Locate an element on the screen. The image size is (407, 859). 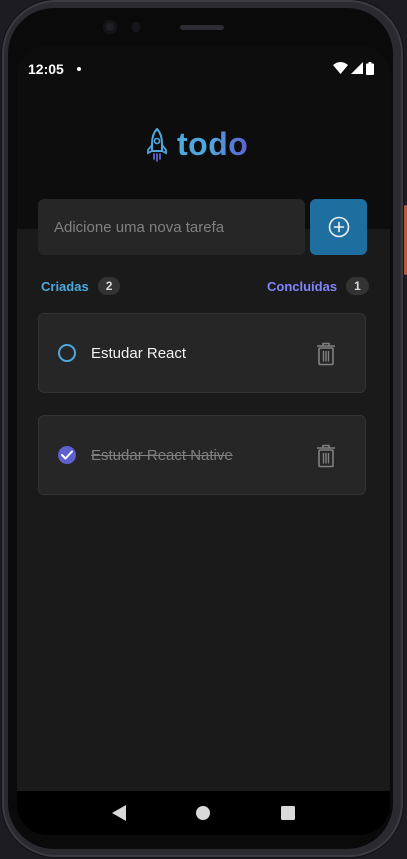
proximity-sensor is located at coordinates (136, 27).